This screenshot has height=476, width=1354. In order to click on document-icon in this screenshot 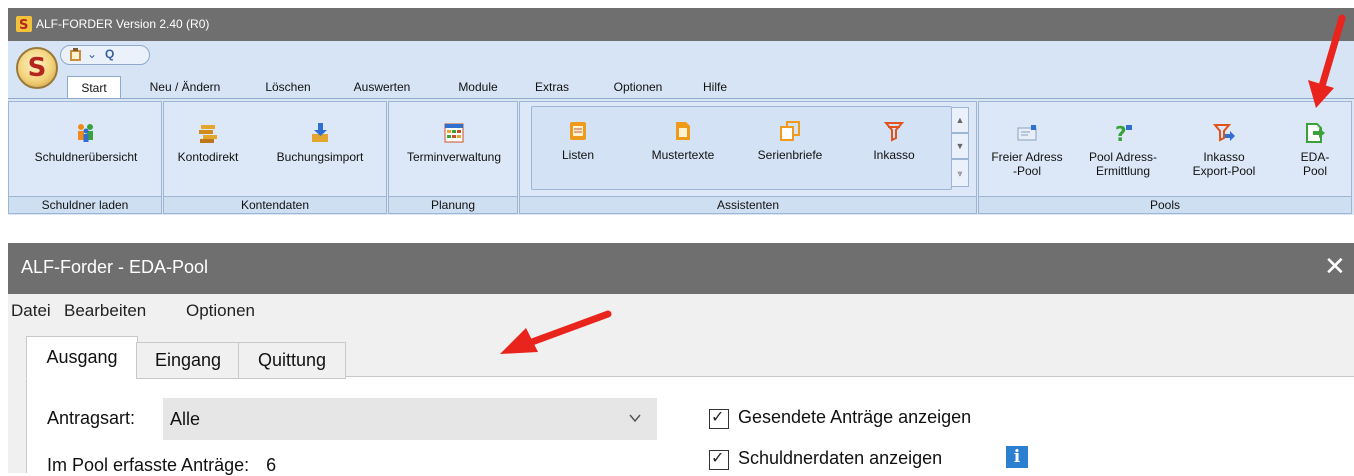, I will do `click(683, 131)`.